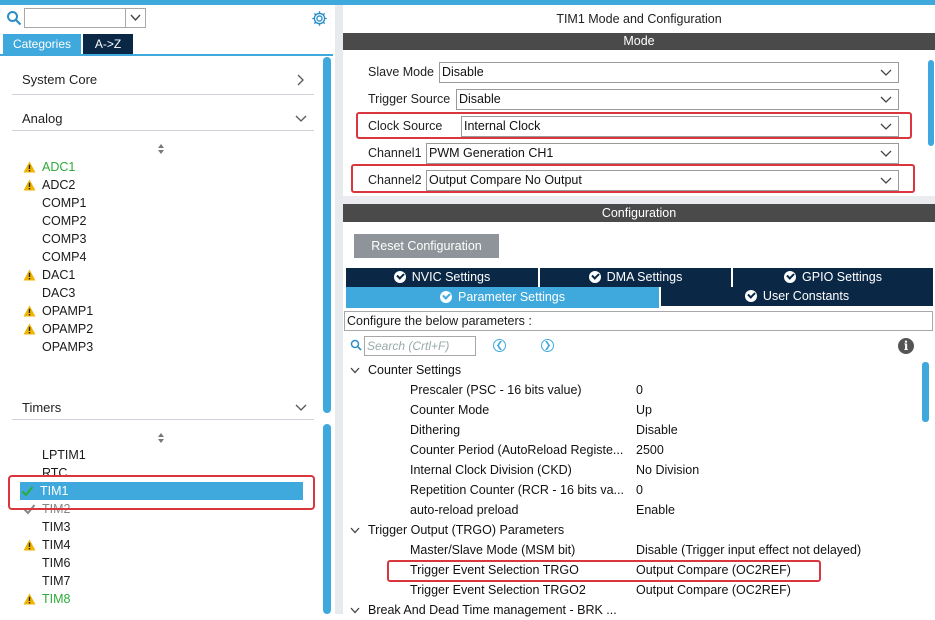 The width and height of the screenshot is (935, 620). What do you see at coordinates (163, 545) in the screenshot?
I see `list-item-tim4: TIM4` at bounding box center [163, 545].